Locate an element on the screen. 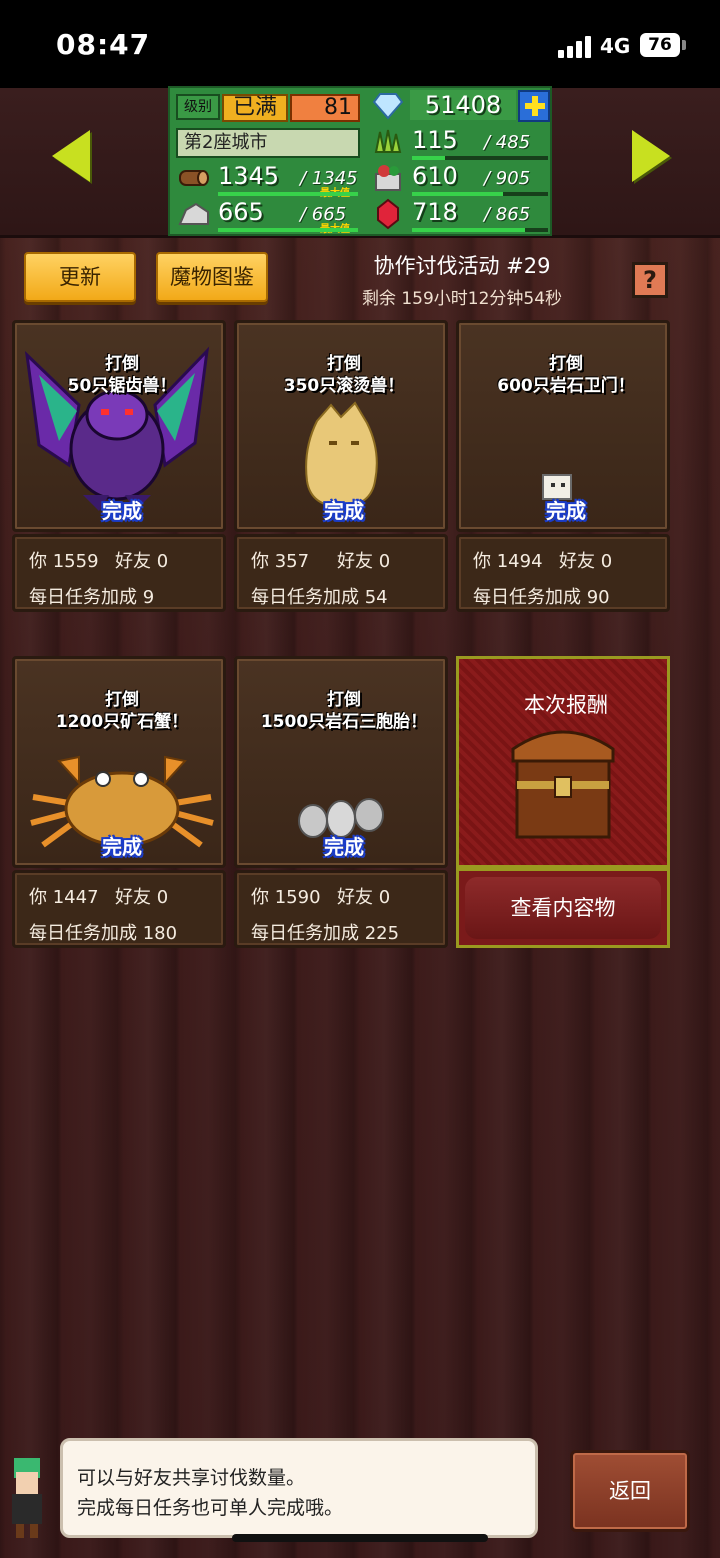 This screenshot has height=1558, width=720. wood-icon is located at coordinates (194, 178).